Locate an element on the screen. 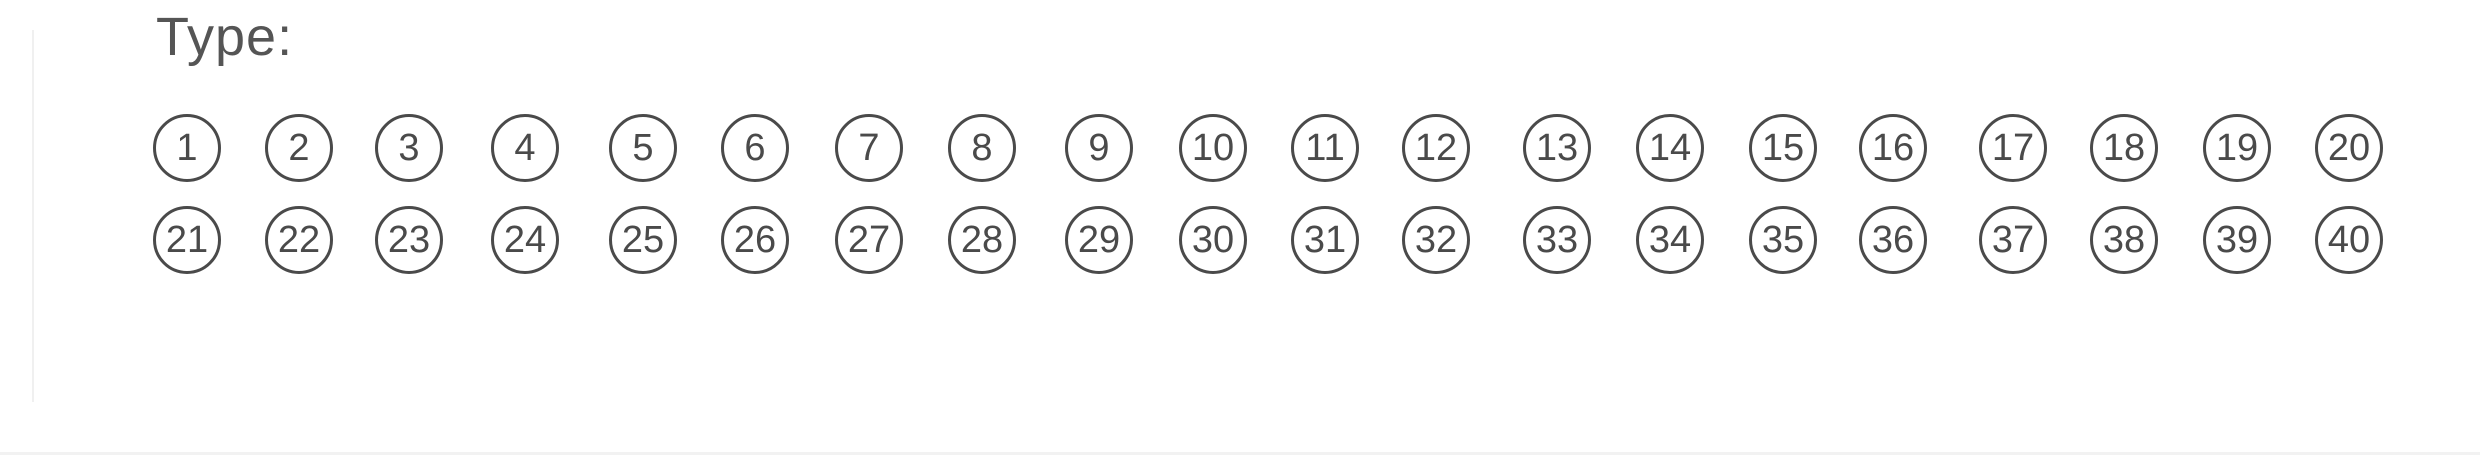  type-option-bubble-4: 4 is located at coordinates (525, 148).